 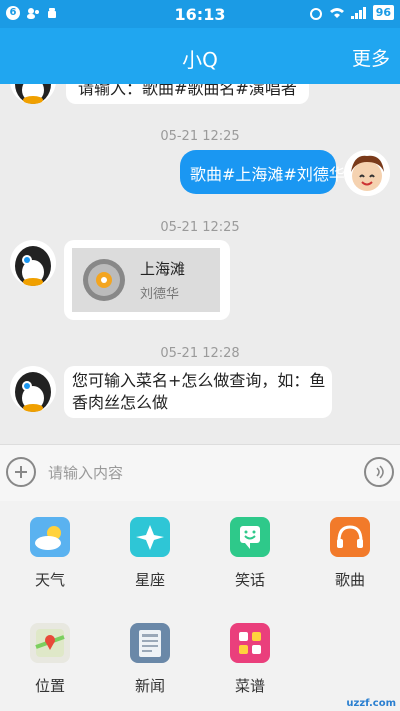 I want to click on music-message-bubble: 上海滩 刘德华, so click(x=147, y=280).